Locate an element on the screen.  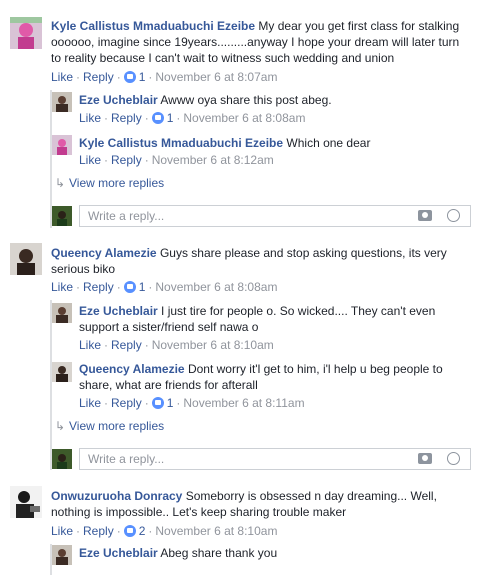
reply-text: Which one dear is located at coordinates (328, 143).